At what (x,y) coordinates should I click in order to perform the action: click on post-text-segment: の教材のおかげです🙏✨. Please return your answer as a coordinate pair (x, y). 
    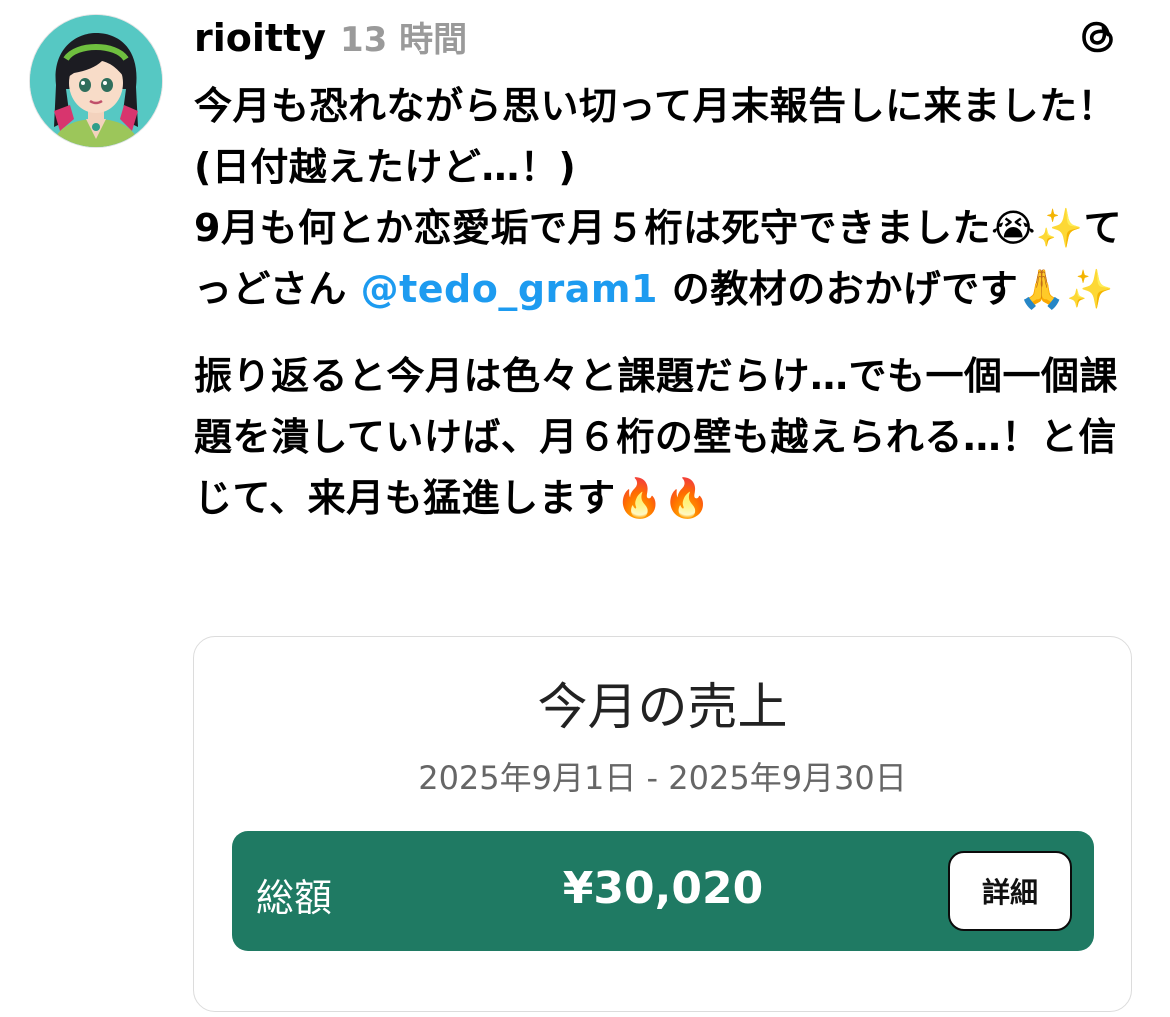
    Looking at the image, I should click on (885, 289).